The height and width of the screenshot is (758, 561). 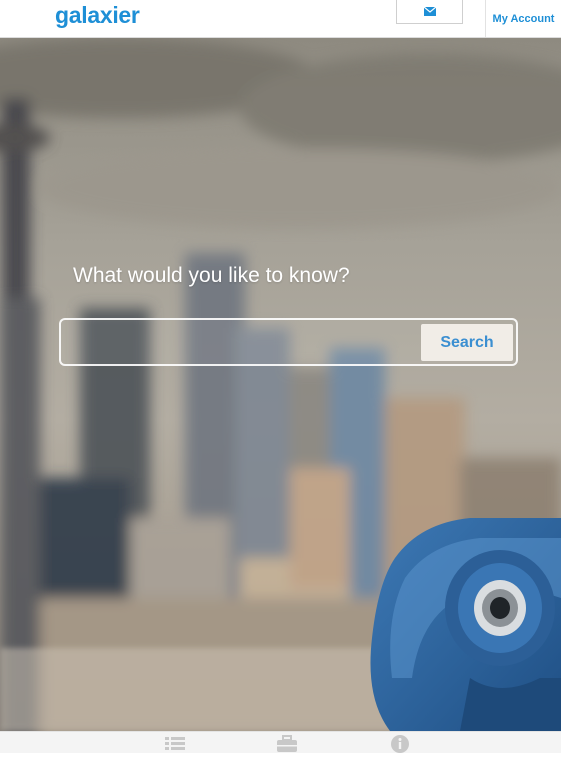 I want to click on tab-info, so click(x=401, y=744).